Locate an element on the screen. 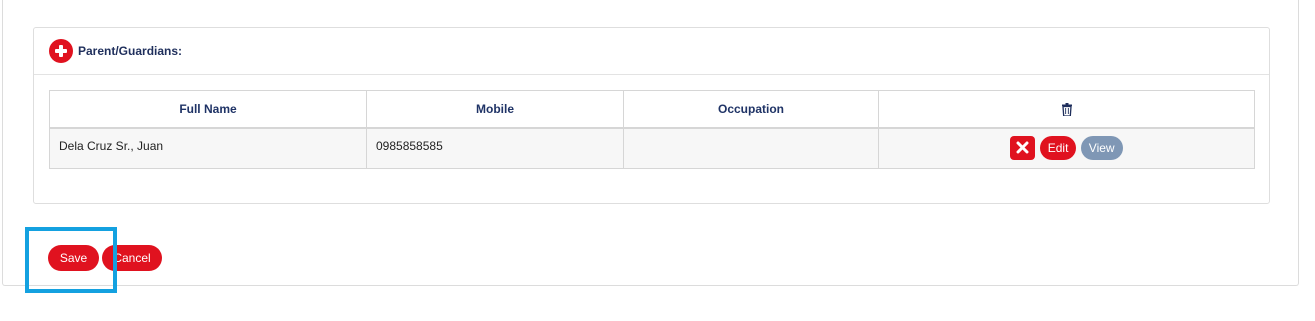 This screenshot has height=321, width=1315. edit-button: Edit is located at coordinates (1058, 148).